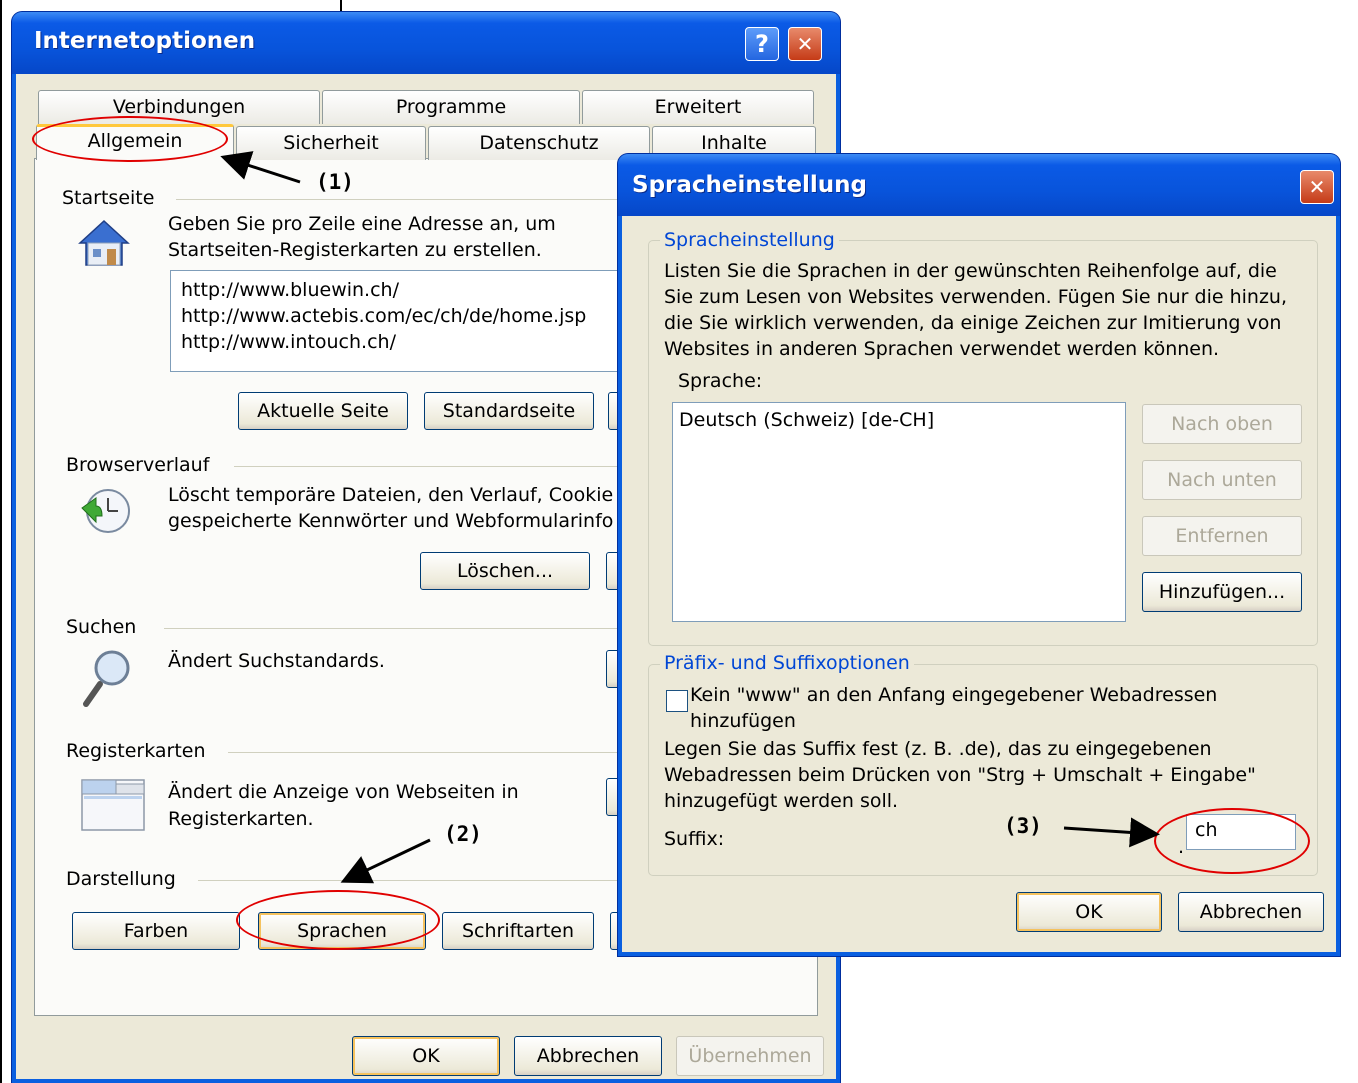 Image resolution: width=1358 pixels, height=1083 pixels. Describe the element at coordinates (463, 834) in the screenshot. I see `annotation-label-2: (2)` at that location.